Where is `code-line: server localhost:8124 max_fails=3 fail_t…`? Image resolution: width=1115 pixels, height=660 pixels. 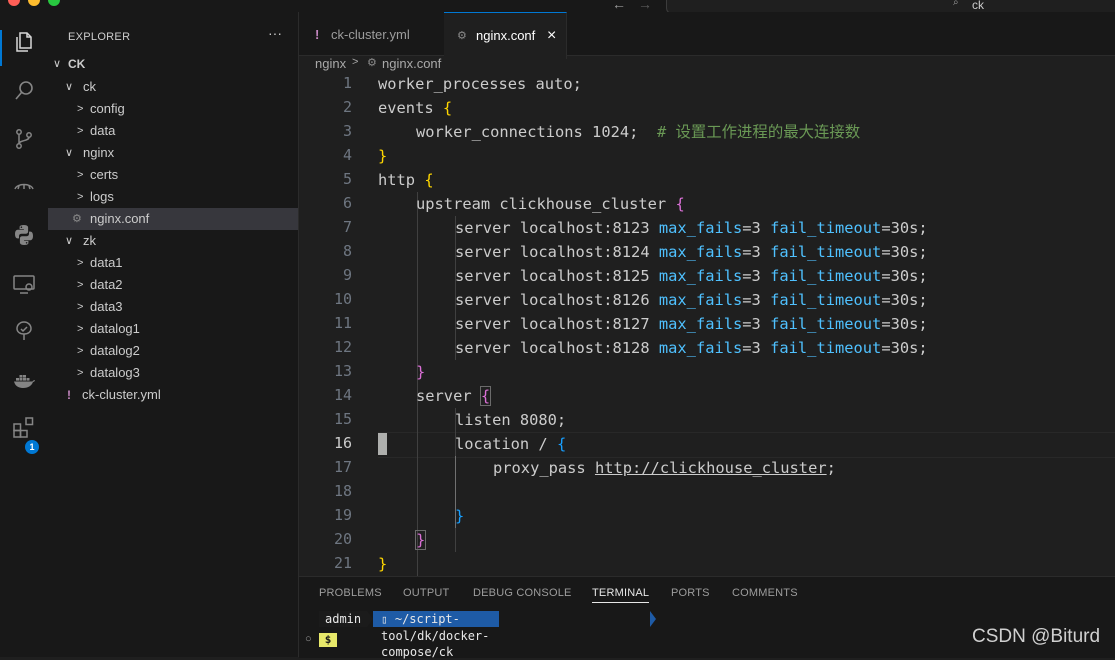 code-line: server localhost:8124 max_fails=3 fail_t… is located at coordinates (691, 252).